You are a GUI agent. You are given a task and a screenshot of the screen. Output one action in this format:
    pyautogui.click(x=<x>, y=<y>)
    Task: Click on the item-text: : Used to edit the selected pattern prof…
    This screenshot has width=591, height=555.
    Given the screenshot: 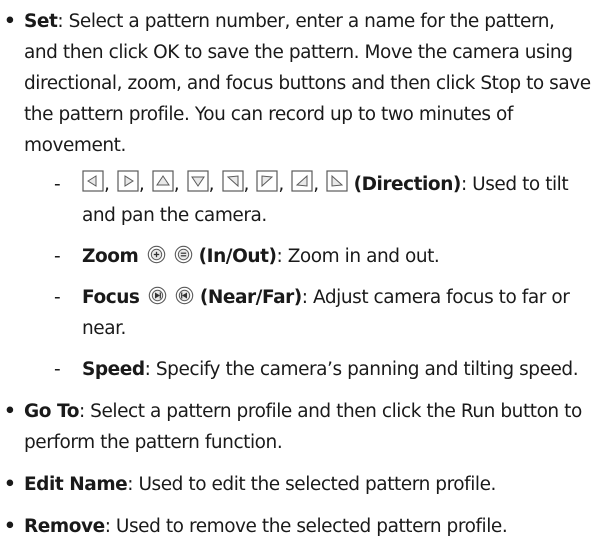 What is the action you would take?
    pyautogui.click(x=311, y=484)
    